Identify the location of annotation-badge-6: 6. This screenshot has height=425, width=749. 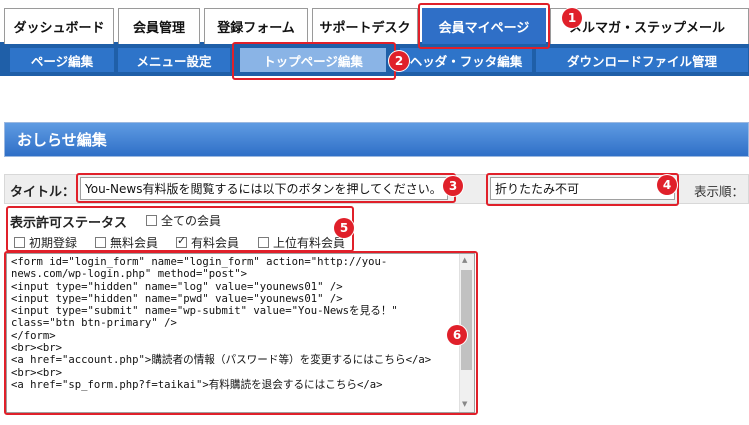
(457, 335).